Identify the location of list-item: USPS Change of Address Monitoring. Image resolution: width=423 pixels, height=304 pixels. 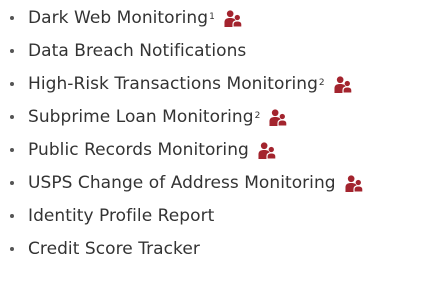
(187, 183).